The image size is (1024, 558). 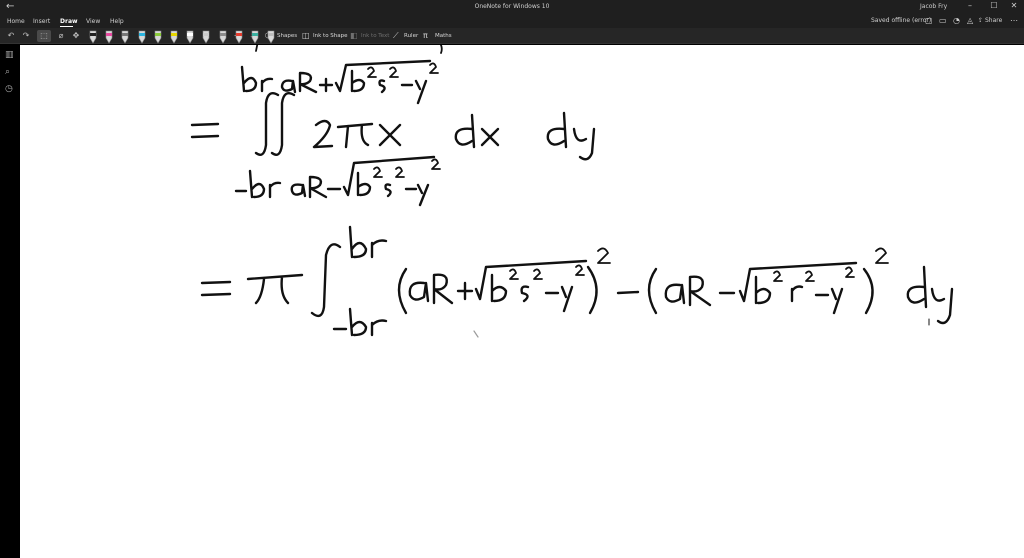 What do you see at coordinates (339, 82) in the screenshot?
I see `ink-upper-limits` at bounding box center [339, 82].